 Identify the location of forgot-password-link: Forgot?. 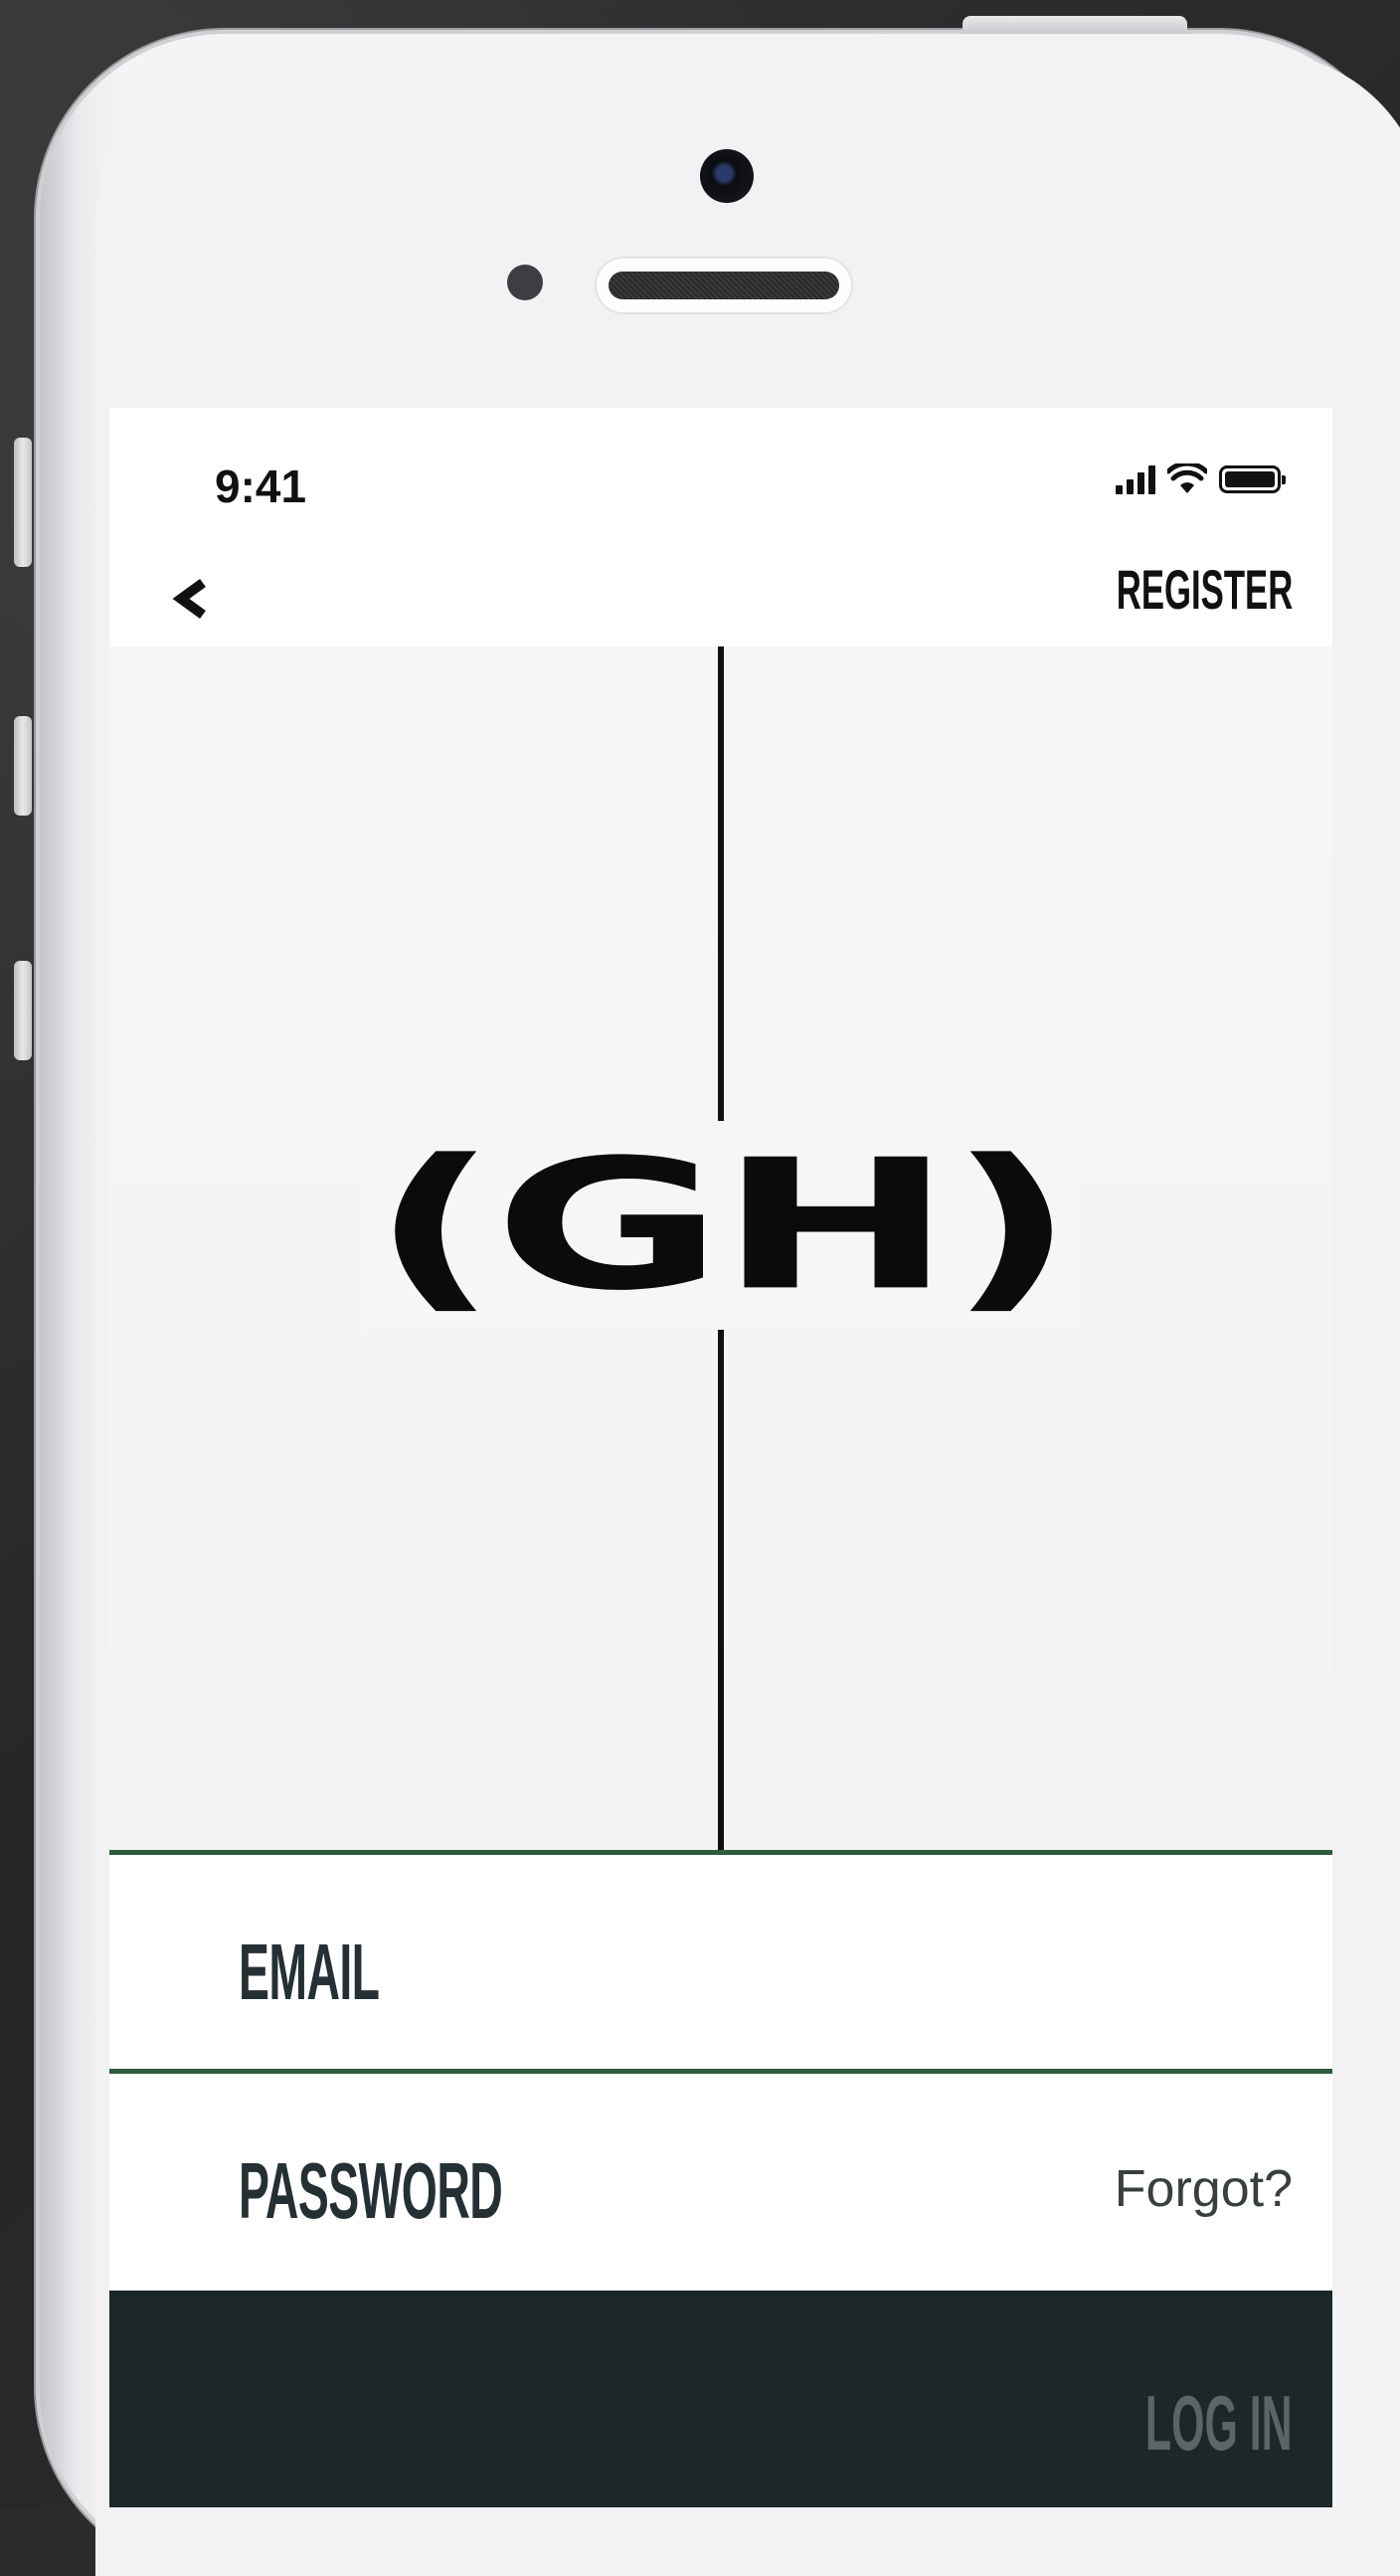
(1204, 2189).